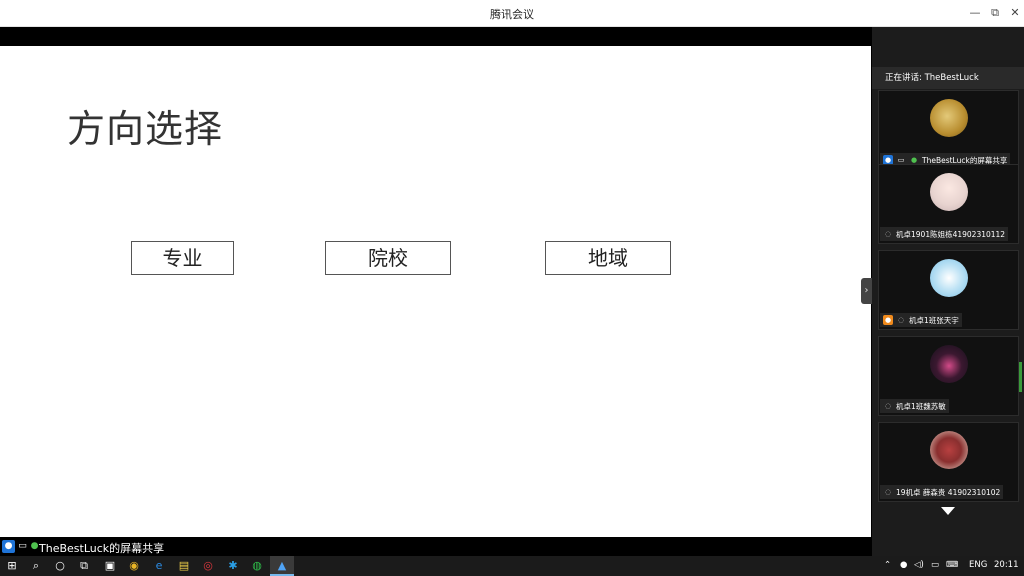 The image size is (1024, 576). What do you see at coordinates (934, 320) in the screenshot?
I see `participant-name: 机卓1班张天宇` at bounding box center [934, 320].